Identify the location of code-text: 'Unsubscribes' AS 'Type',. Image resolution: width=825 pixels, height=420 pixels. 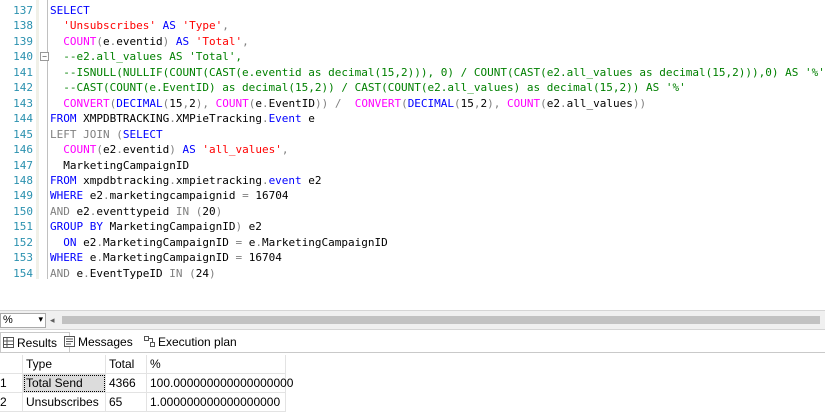
(139, 25).